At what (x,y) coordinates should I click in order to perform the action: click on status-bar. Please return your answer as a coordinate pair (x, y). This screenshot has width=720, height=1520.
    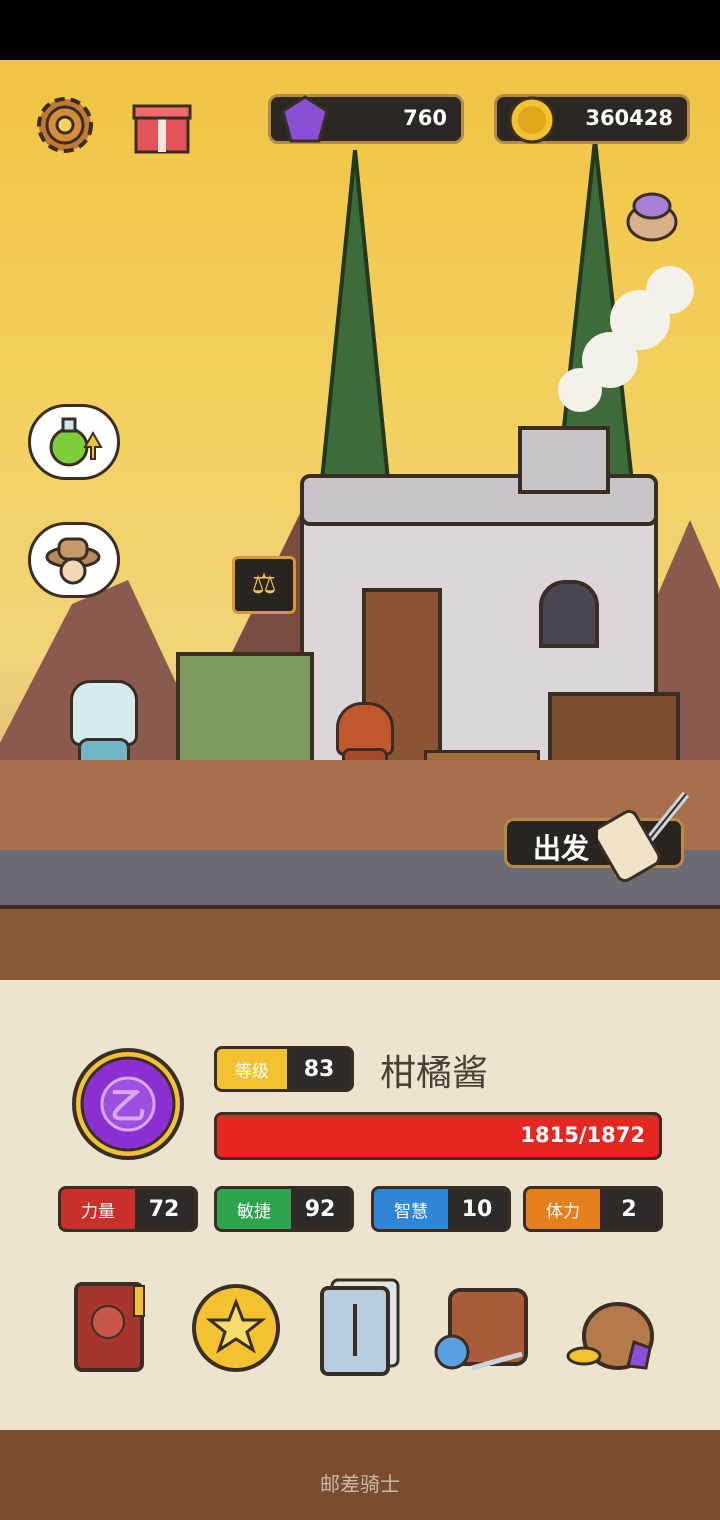
    Looking at the image, I should click on (360, 30).